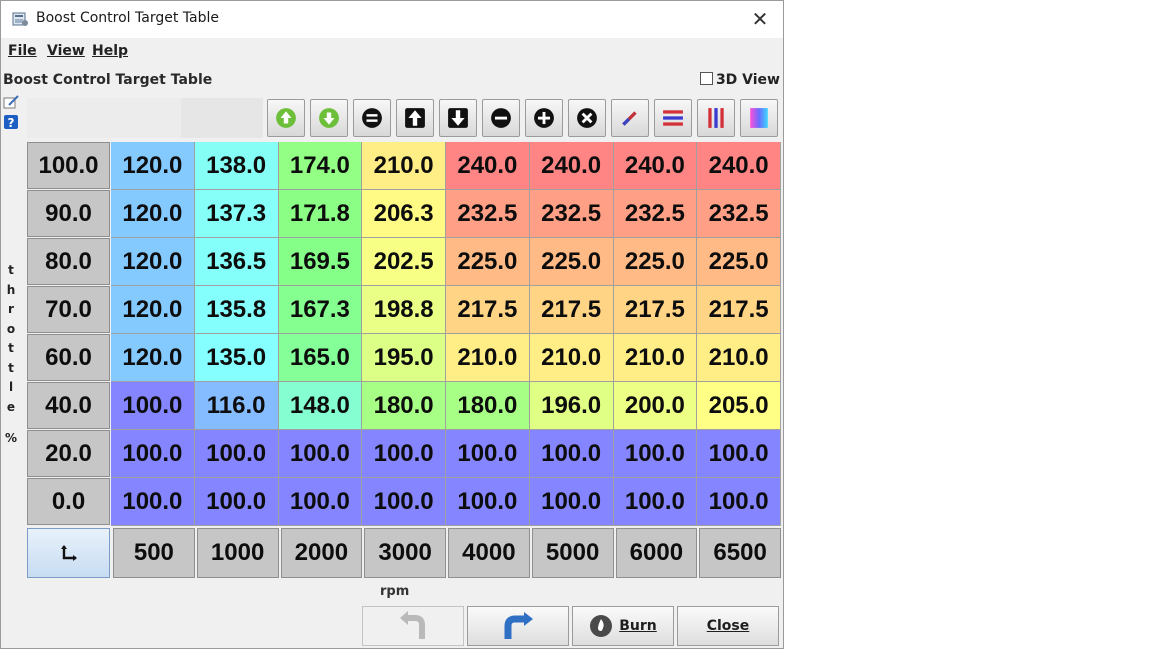  Describe the element at coordinates (22, 51) in the screenshot. I see `menu-file: File` at that location.